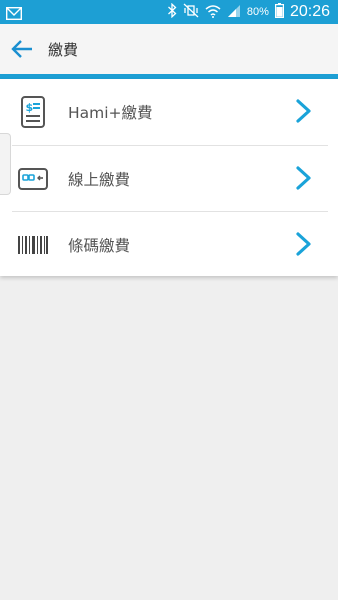 Image resolution: width=338 pixels, height=600 pixels. I want to click on bill-icon: $, so click(33, 112).